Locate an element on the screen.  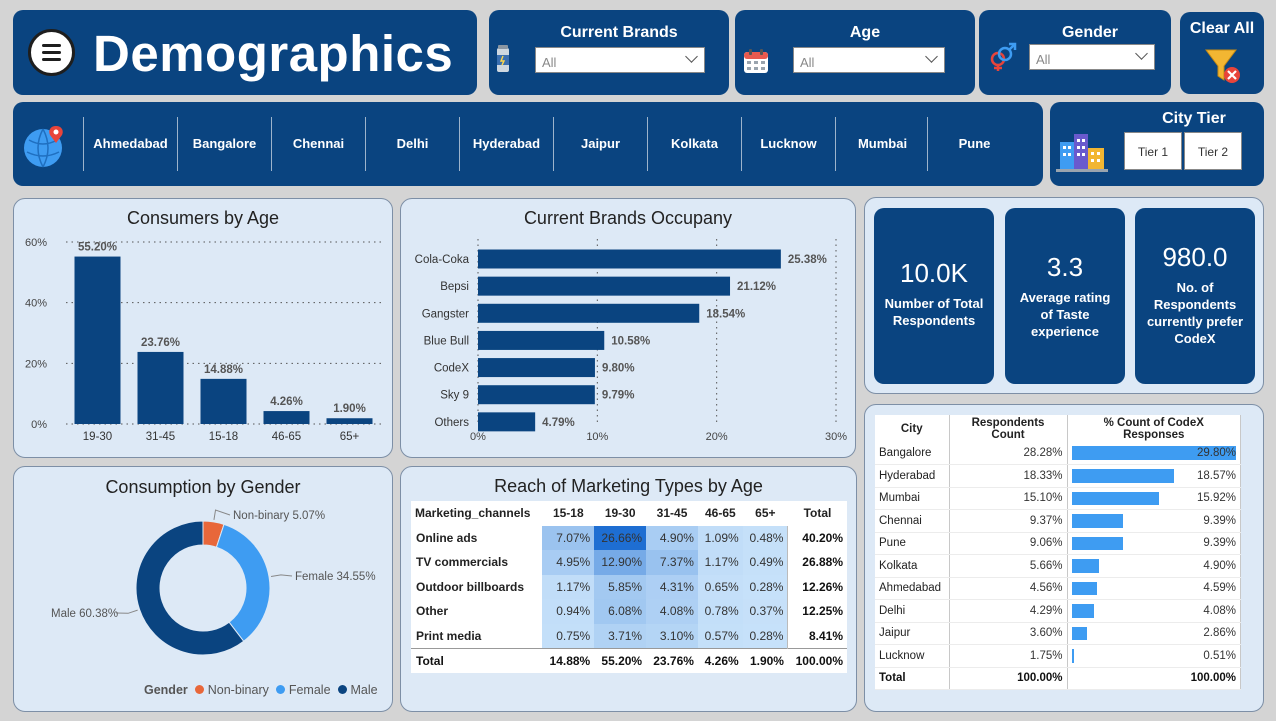
column-header-65: 65+ is located at coordinates (765, 513).